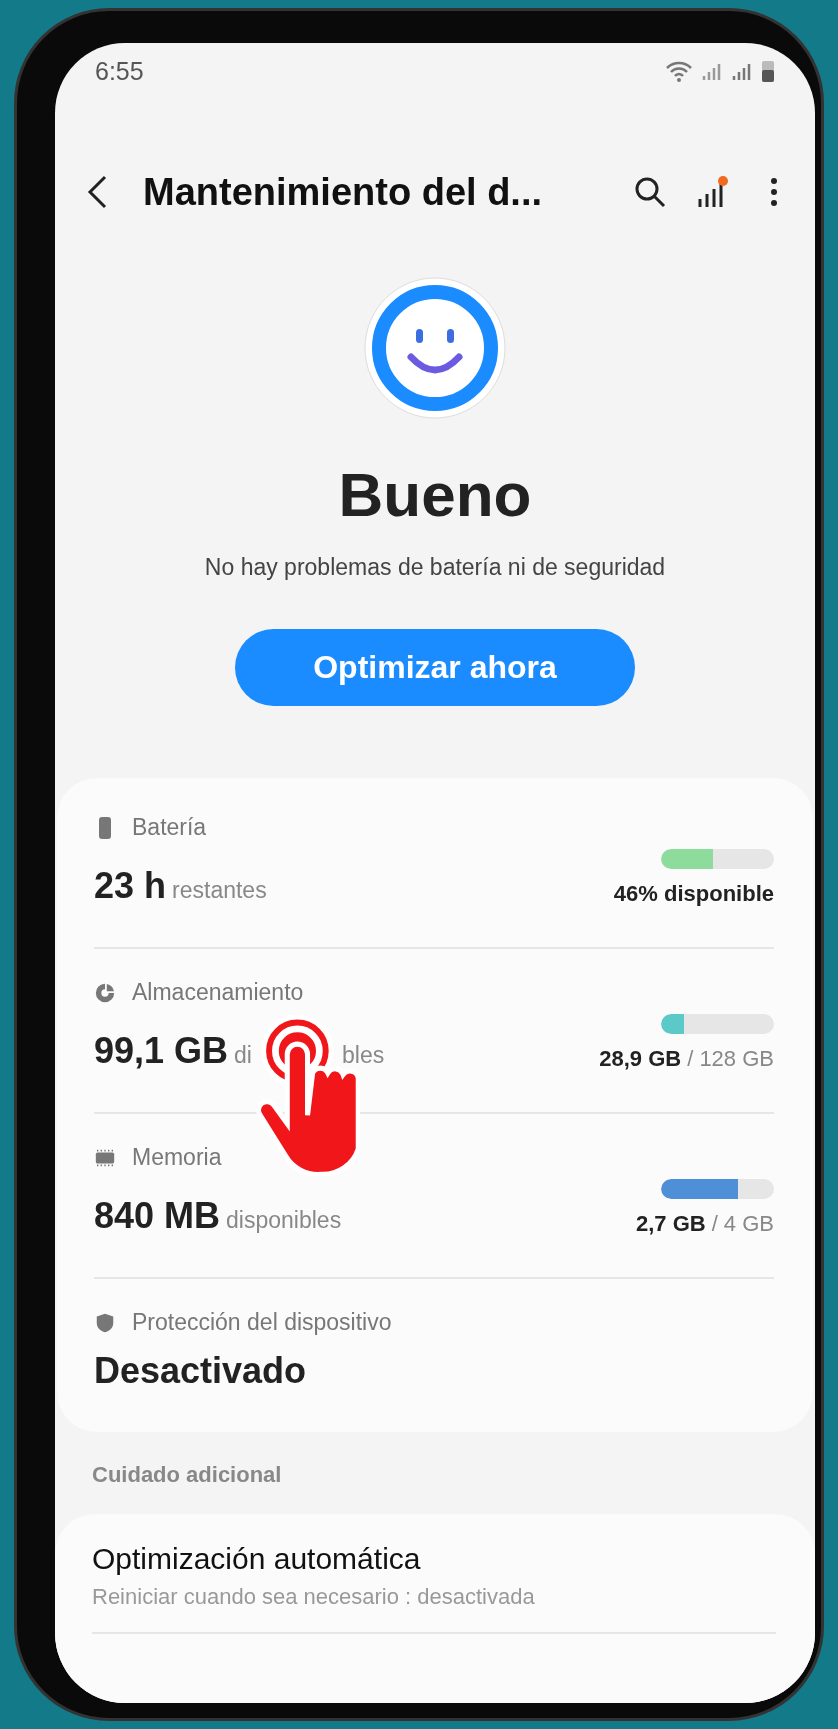 This screenshot has height=1729, width=838. Describe the element at coordinates (640, 1059) in the screenshot. I see `usage-reading: 28,9 GB` at that location.